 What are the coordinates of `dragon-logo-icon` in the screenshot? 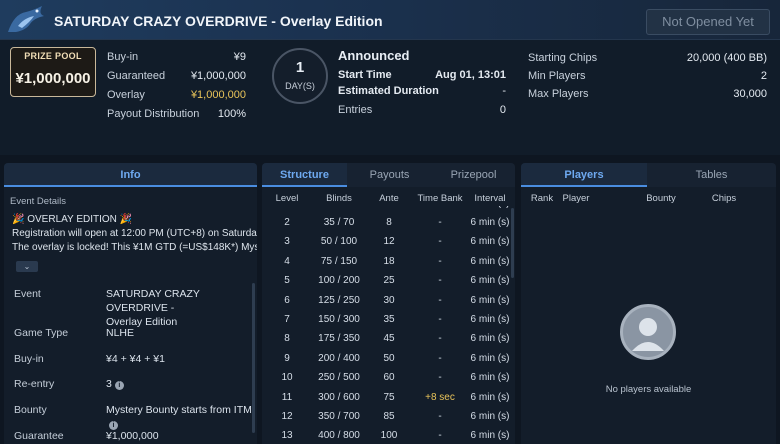 It's located at (26, 19).